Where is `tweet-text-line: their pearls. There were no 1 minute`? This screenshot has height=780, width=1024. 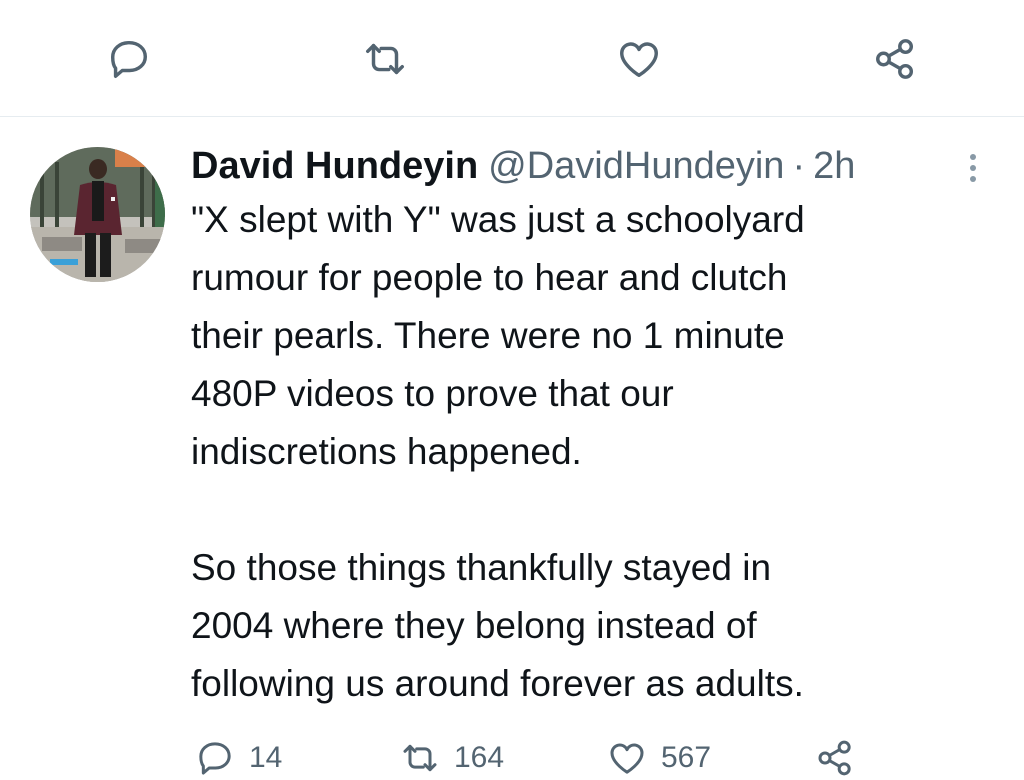
tweet-text-line: their pearls. There were no 1 minute is located at coordinates (488, 335).